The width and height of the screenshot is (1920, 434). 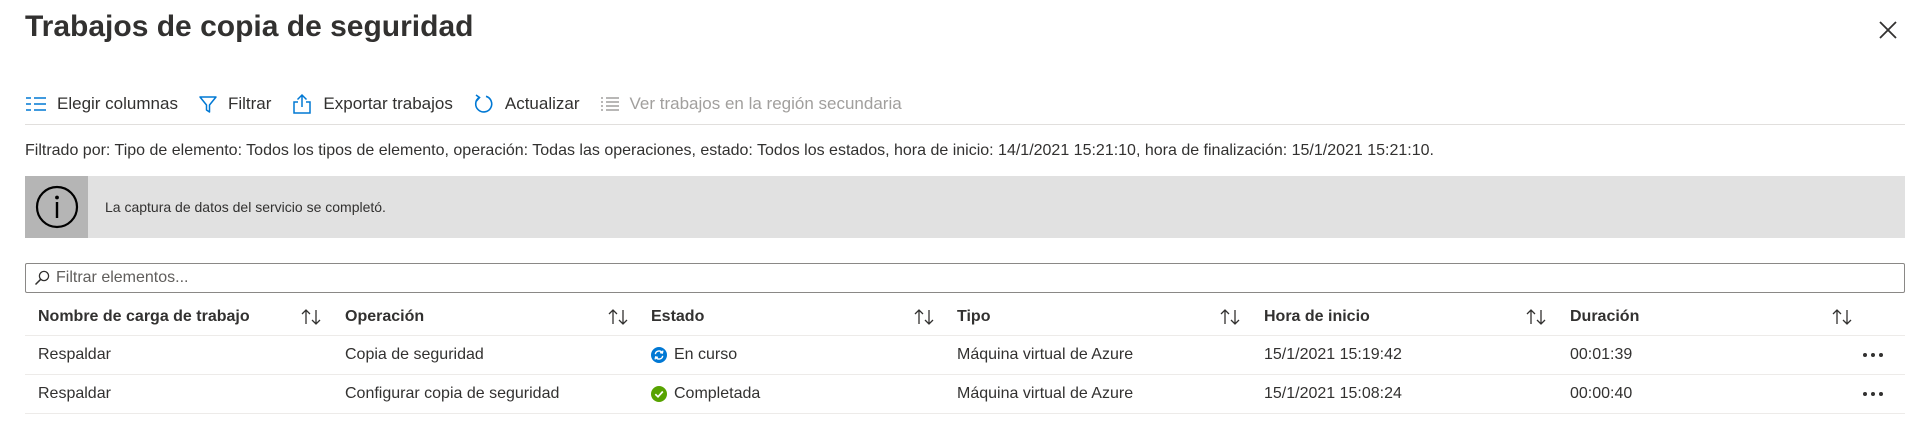 What do you see at coordinates (1601, 354) in the screenshot?
I see `duration-cell: 00:01:39` at bounding box center [1601, 354].